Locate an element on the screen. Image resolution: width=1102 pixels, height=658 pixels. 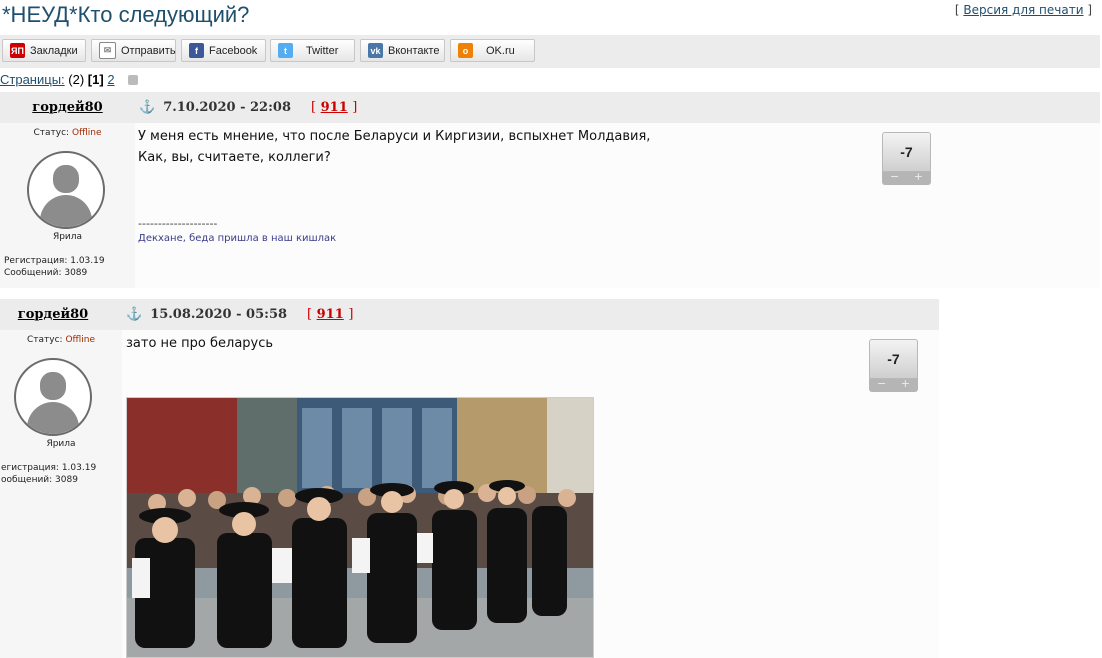
send-label: Отправить is located at coordinates (148, 50).